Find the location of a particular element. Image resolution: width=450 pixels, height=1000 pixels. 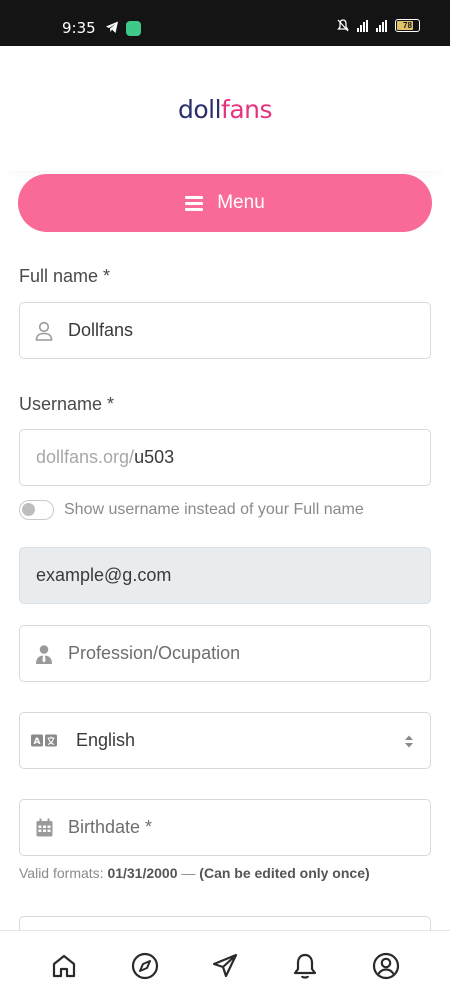

battery-icon: 78 is located at coordinates (407, 25).